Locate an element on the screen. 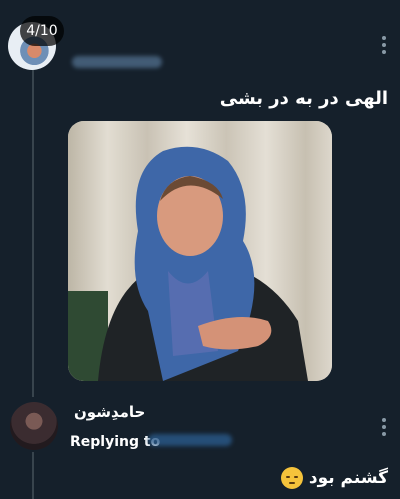  replying-to-label: Replying to is located at coordinates (115, 442).